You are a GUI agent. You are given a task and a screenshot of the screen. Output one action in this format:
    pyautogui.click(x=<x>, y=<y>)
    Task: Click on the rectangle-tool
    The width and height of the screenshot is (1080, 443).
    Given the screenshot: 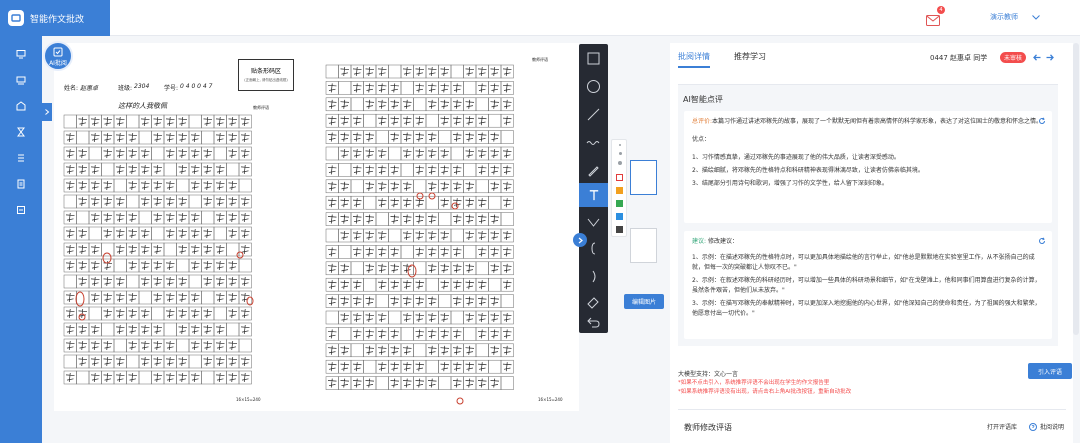 What is the action you would take?
    pyautogui.click(x=593, y=58)
    